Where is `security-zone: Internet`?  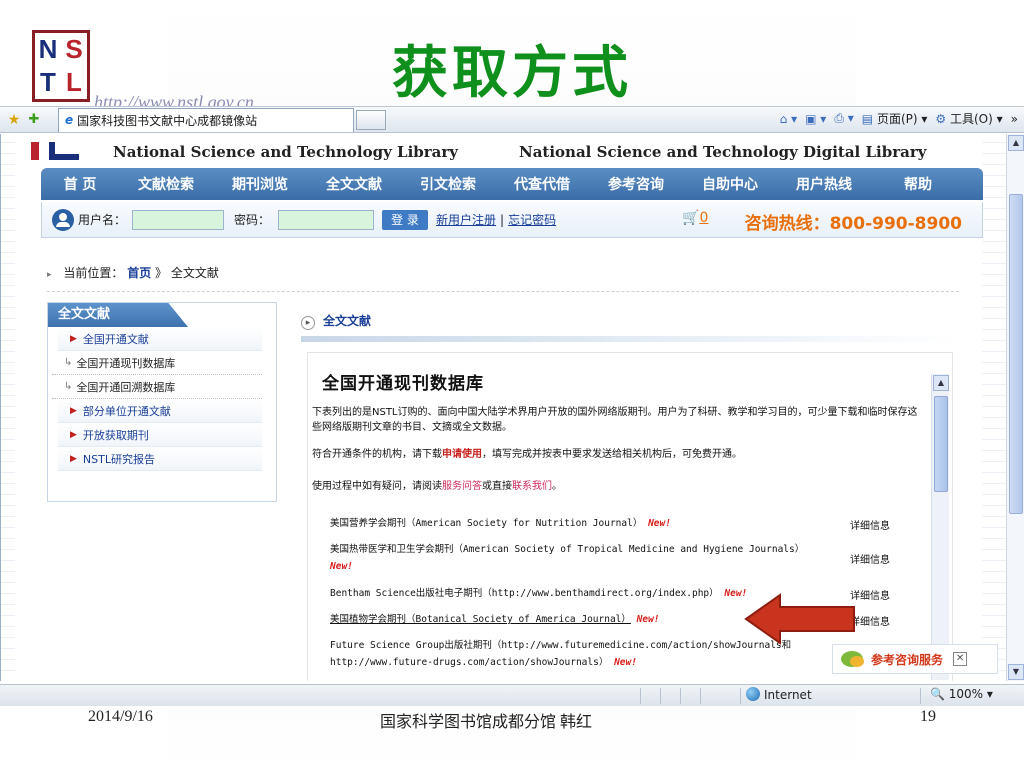 security-zone: Internet is located at coordinates (779, 694).